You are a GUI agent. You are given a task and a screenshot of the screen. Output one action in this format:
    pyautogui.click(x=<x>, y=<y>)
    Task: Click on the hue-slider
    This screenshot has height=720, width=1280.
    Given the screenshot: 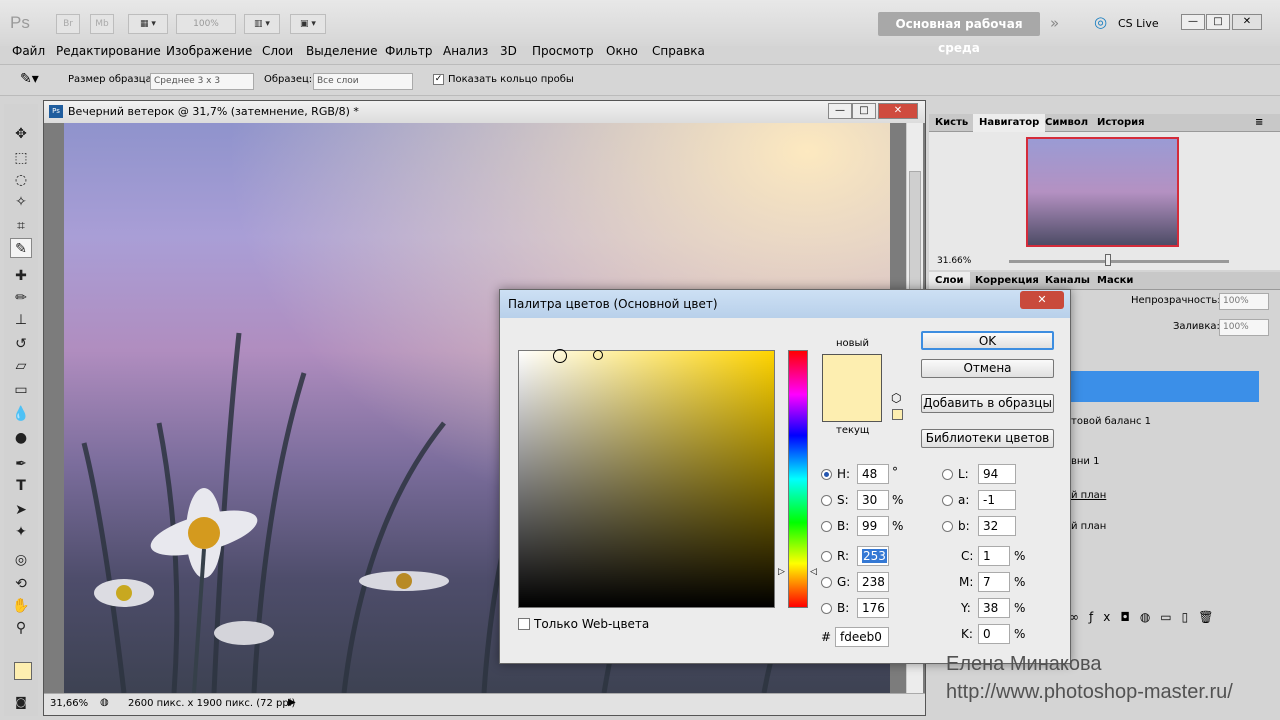 What is the action you would take?
    pyautogui.click(x=798, y=479)
    